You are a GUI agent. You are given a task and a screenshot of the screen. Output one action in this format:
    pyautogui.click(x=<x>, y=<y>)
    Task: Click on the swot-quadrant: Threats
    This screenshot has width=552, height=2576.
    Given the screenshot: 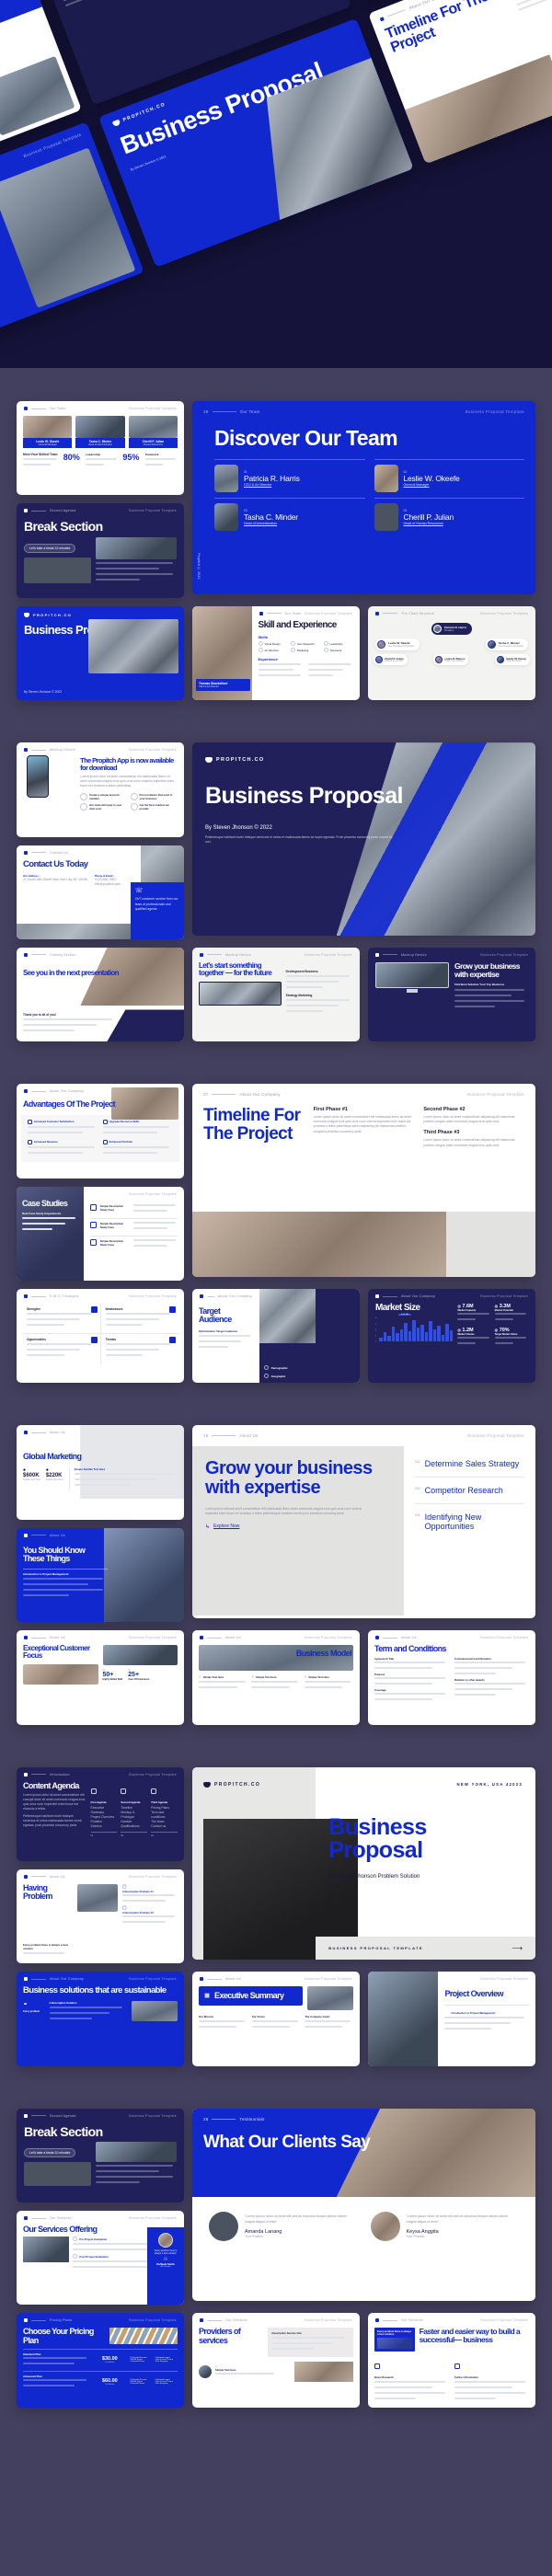 What is the action you would take?
    pyautogui.click(x=139, y=1348)
    